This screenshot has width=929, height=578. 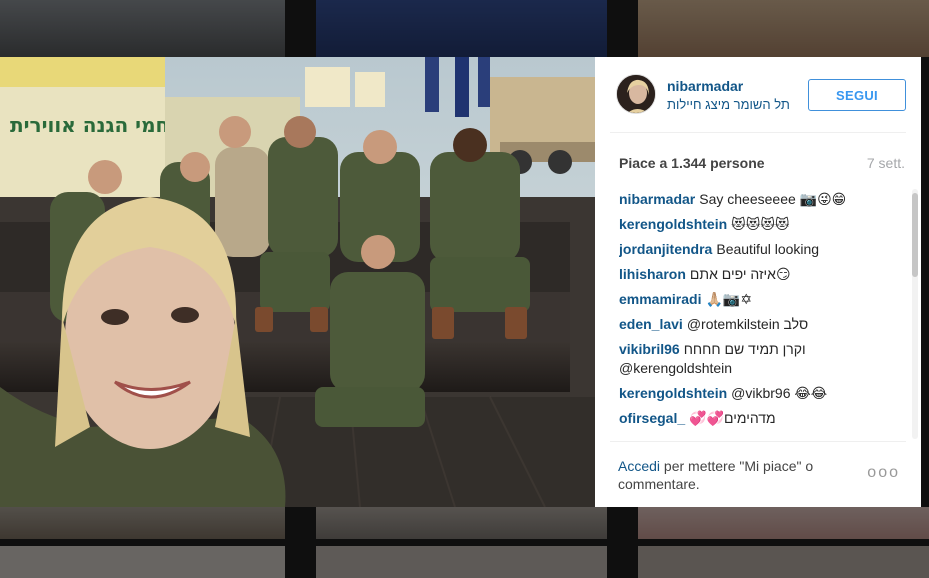 What do you see at coordinates (639, 466) in the screenshot?
I see `login-link: Accedi` at bounding box center [639, 466].